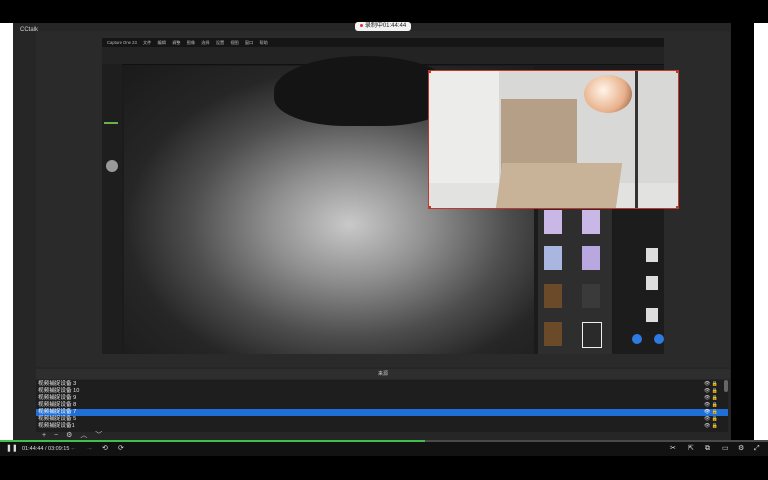 The width and height of the screenshot is (768, 480). Describe the element at coordinates (385, 26) in the screenshot. I see `recording-label: 录制中01:44:44` at that location.